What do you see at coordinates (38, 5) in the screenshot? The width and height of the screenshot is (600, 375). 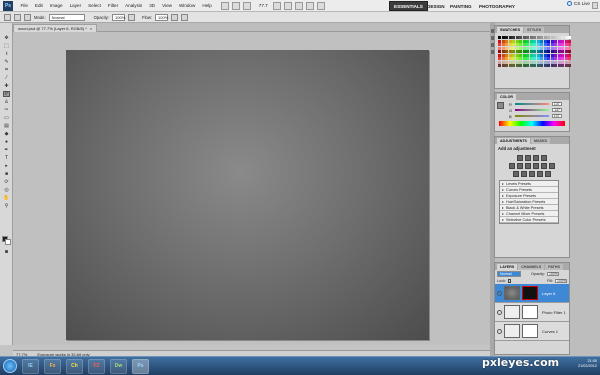 I see `menu-edit: Edit` at bounding box center [38, 5].